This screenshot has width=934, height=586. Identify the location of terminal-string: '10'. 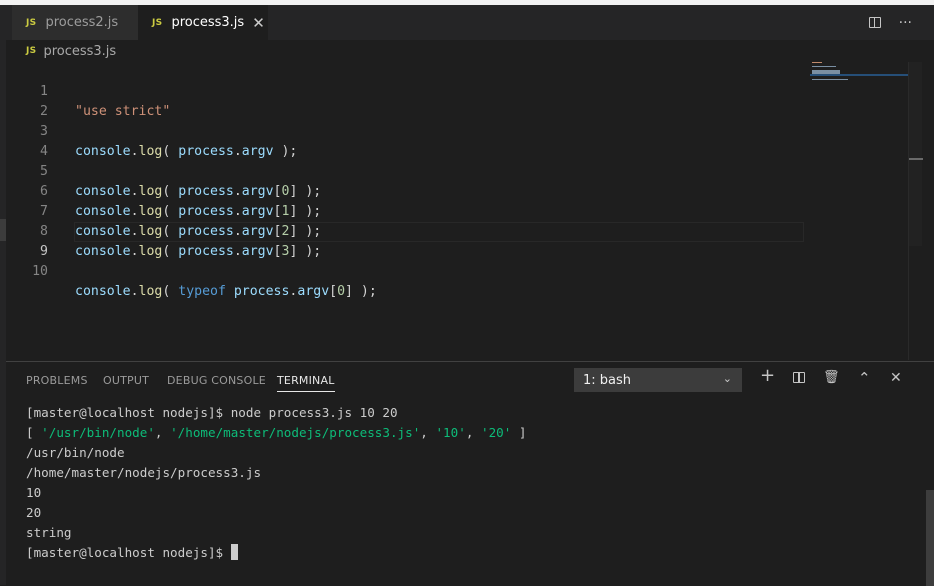
(450, 432).